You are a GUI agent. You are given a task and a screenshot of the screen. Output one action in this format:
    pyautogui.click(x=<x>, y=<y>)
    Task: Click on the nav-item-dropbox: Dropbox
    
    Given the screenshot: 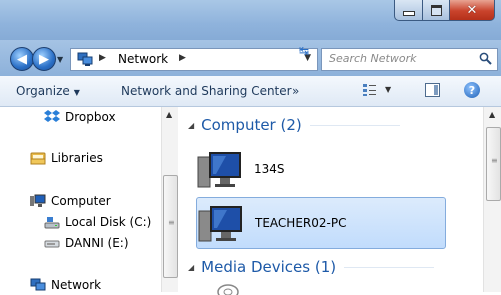 What is the action you would take?
    pyautogui.click(x=80, y=117)
    